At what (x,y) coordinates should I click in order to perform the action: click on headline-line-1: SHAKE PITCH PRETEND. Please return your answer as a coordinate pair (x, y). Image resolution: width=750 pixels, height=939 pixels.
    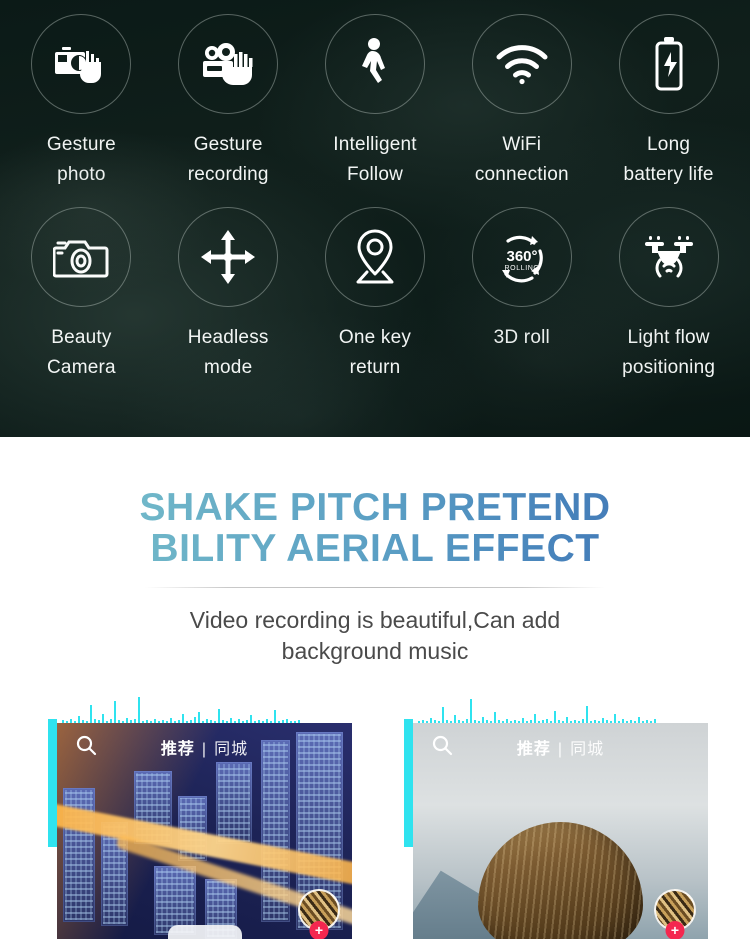
    Looking at the image, I should click on (375, 507).